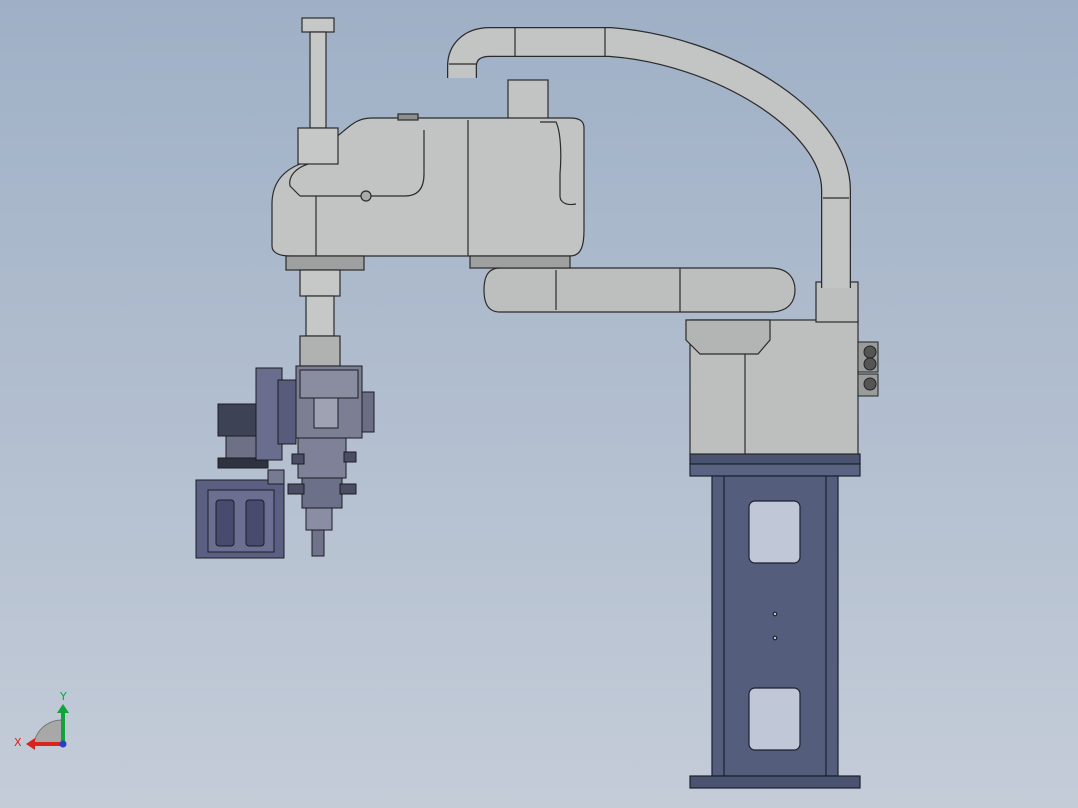 The width and height of the screenshot is (1078, 808). I want to click on lower-arm-link, so click(639, 290).